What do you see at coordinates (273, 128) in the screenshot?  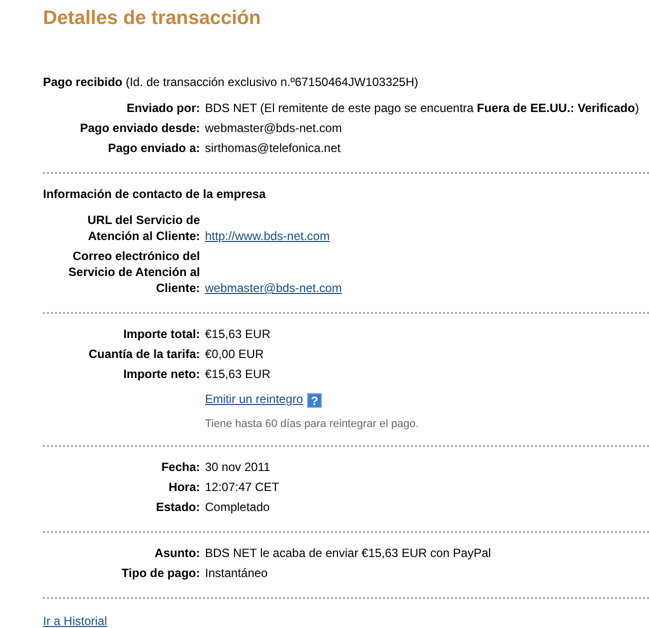 I see `field-value: webmaster@bds-net.com` at bounding box center [273, 128].